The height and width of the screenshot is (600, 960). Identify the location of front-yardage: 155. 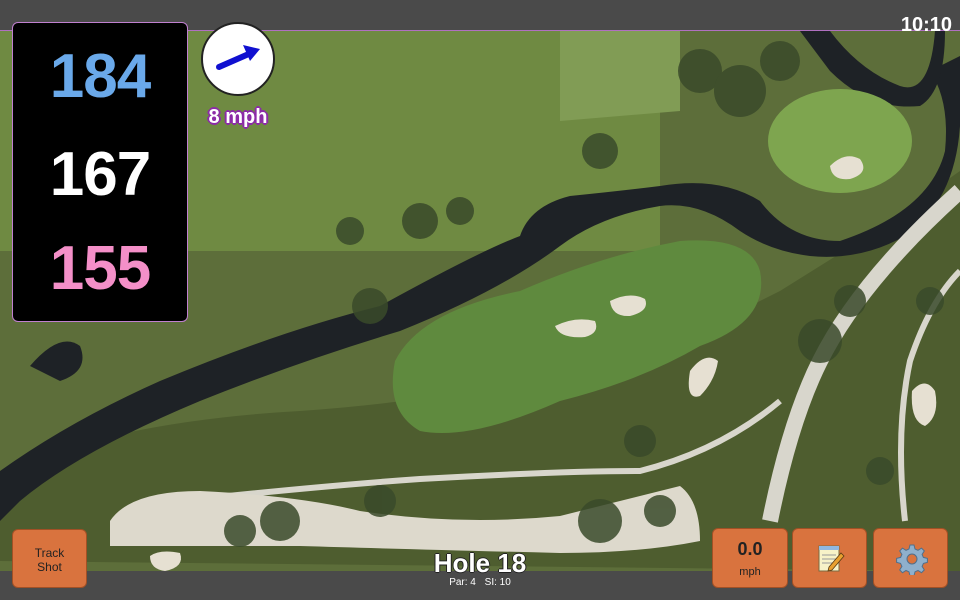
(100, 268).